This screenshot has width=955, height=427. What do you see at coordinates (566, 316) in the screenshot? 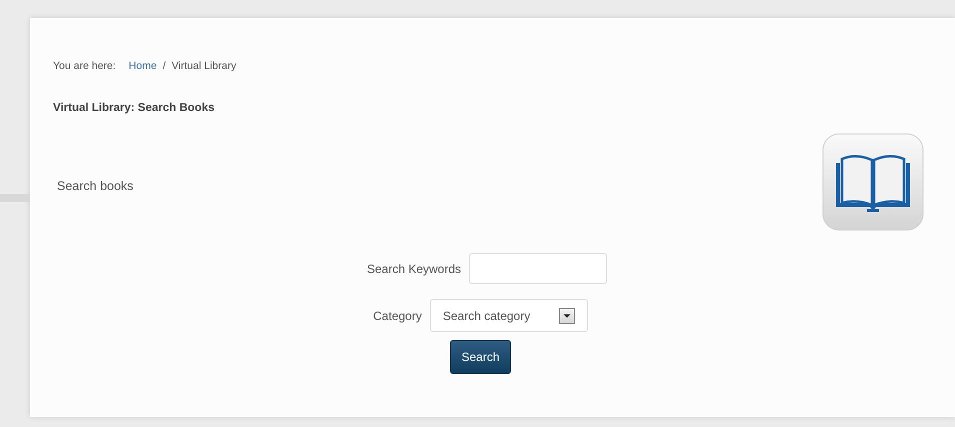
I see `caret-icon` at bounding box center [566, 316].